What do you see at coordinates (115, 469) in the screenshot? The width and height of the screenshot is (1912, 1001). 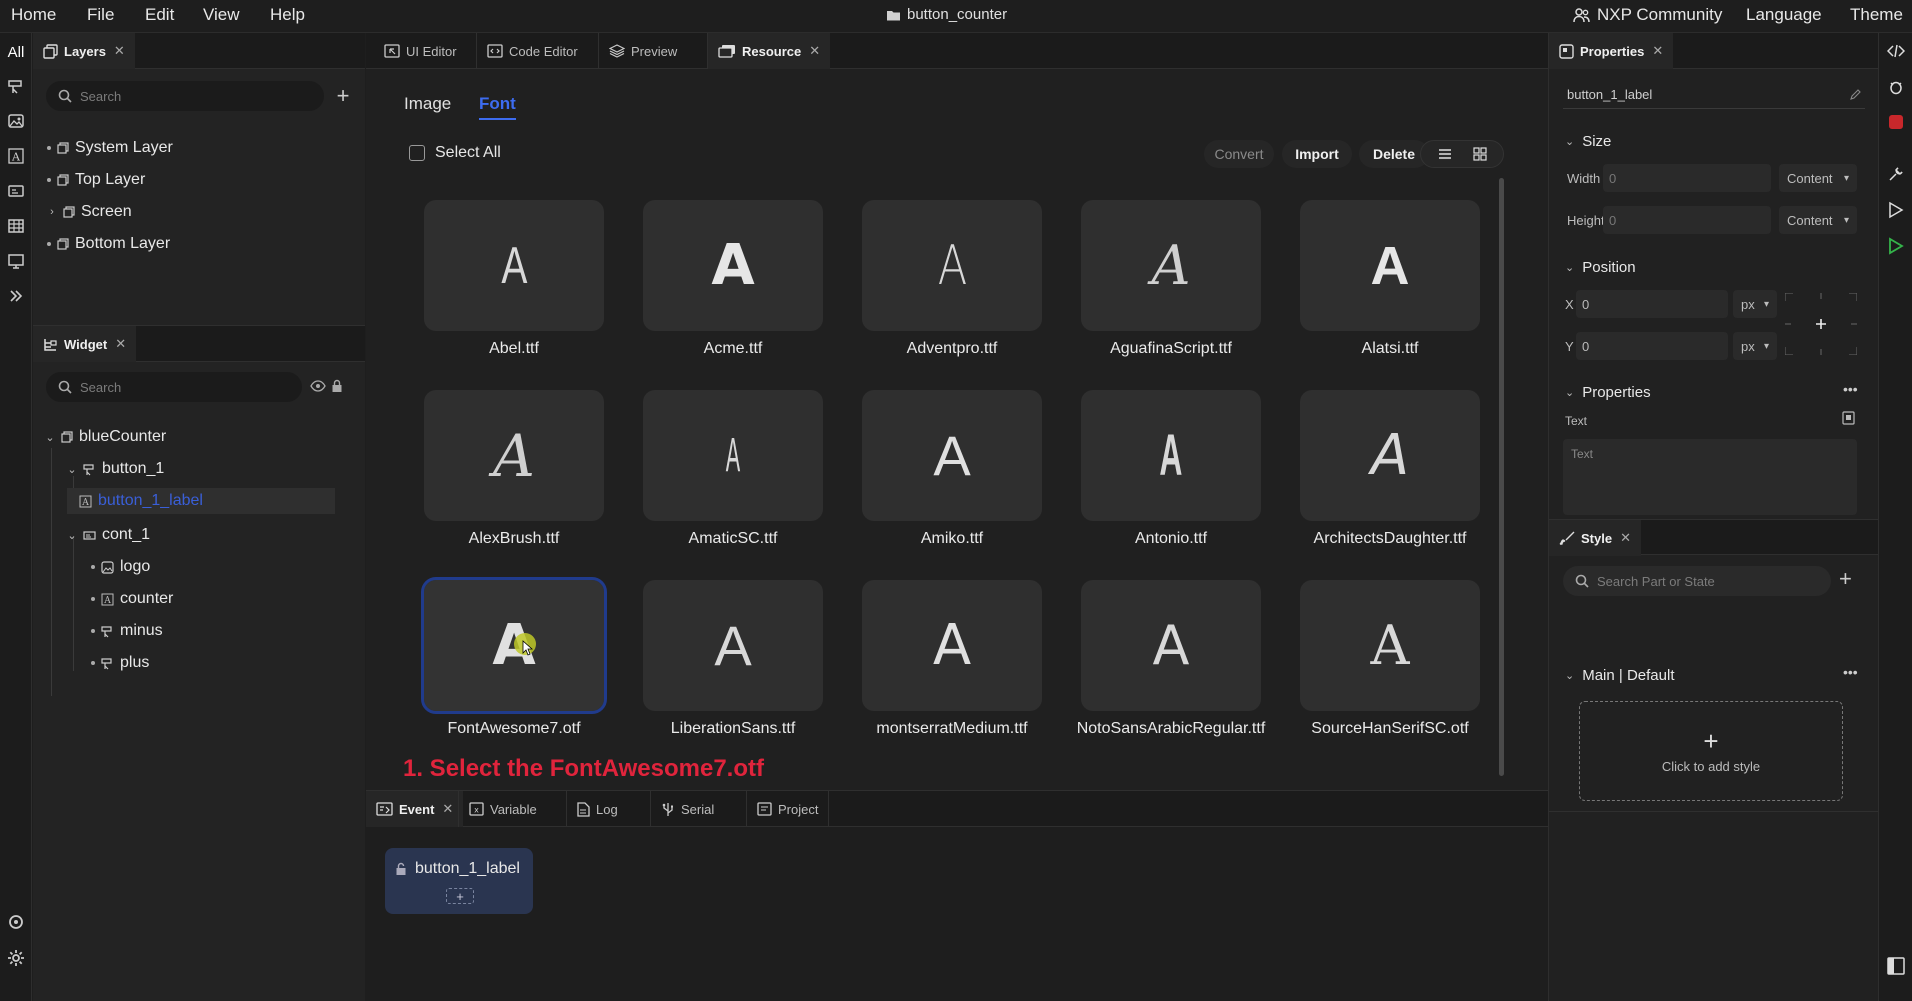 I see `tree-item-button: ⌄ button_1` at bounding box center [115, 469].